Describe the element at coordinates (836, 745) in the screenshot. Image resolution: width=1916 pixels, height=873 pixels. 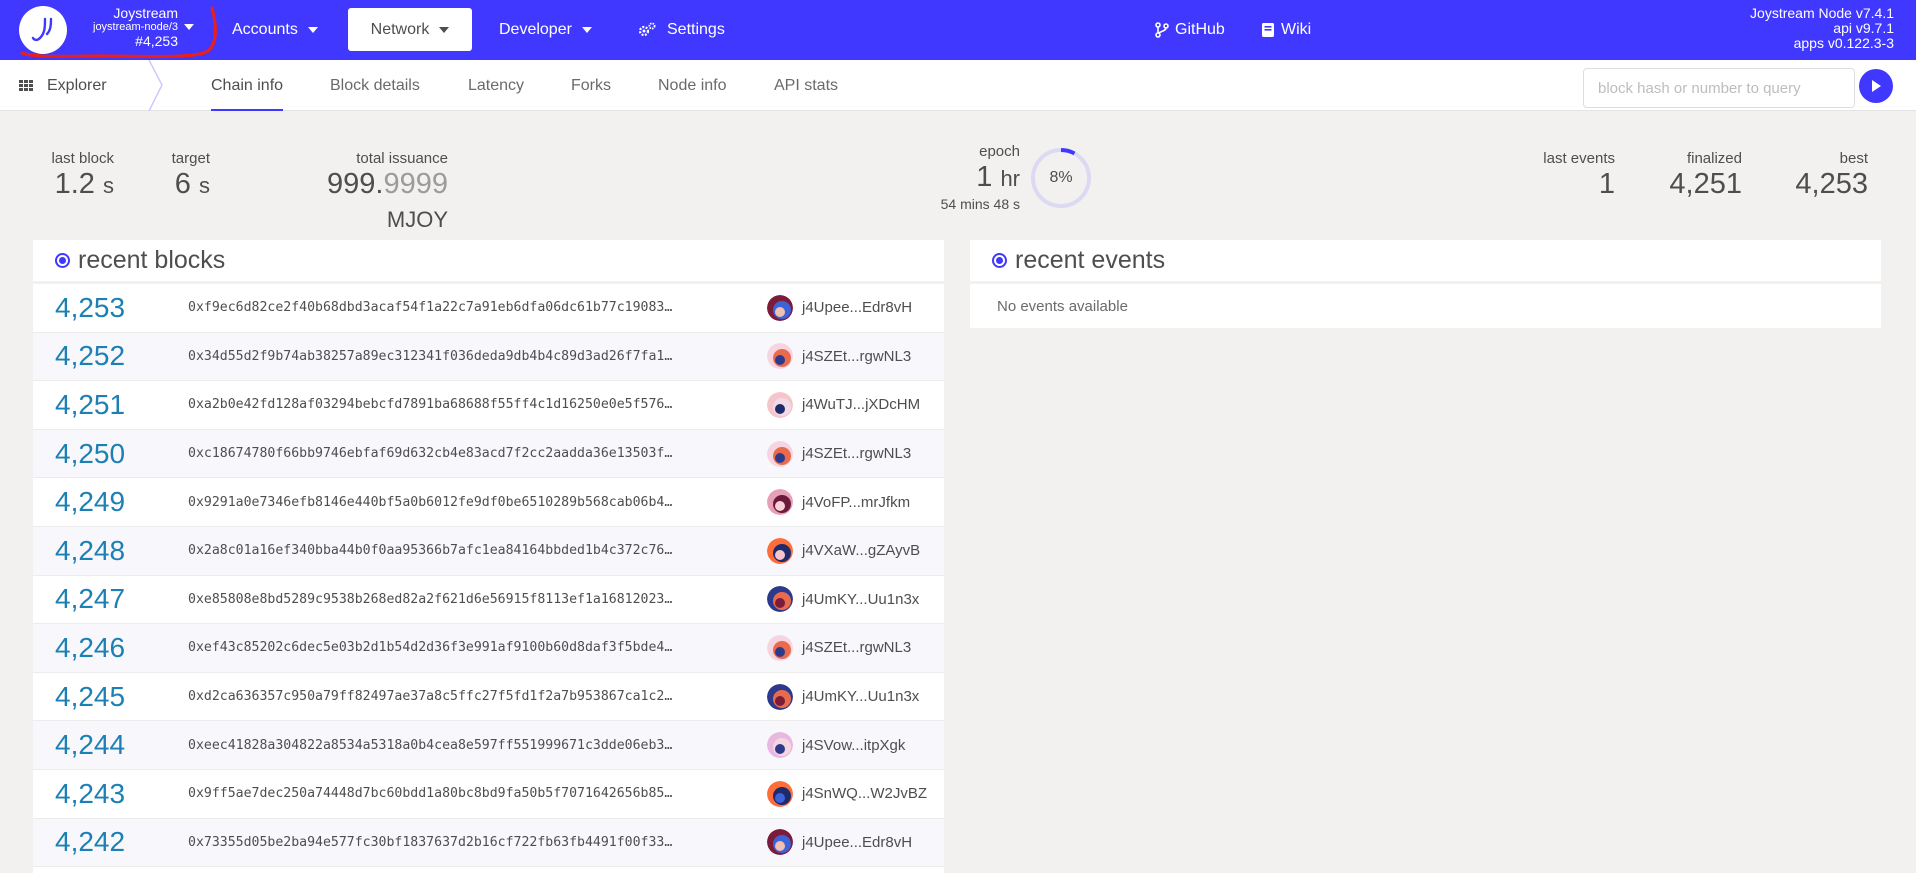
I see `block-author: j4SVow...itpXgk` at that location.